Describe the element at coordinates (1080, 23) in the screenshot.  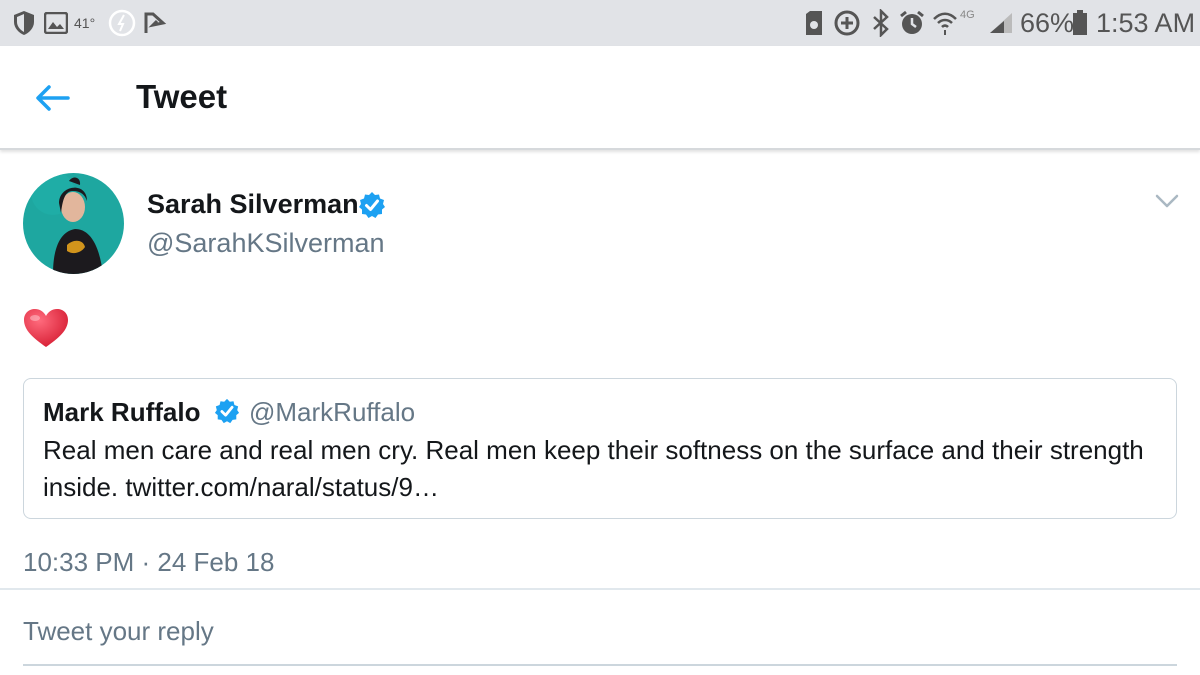
I see `battery-icon` at that location.